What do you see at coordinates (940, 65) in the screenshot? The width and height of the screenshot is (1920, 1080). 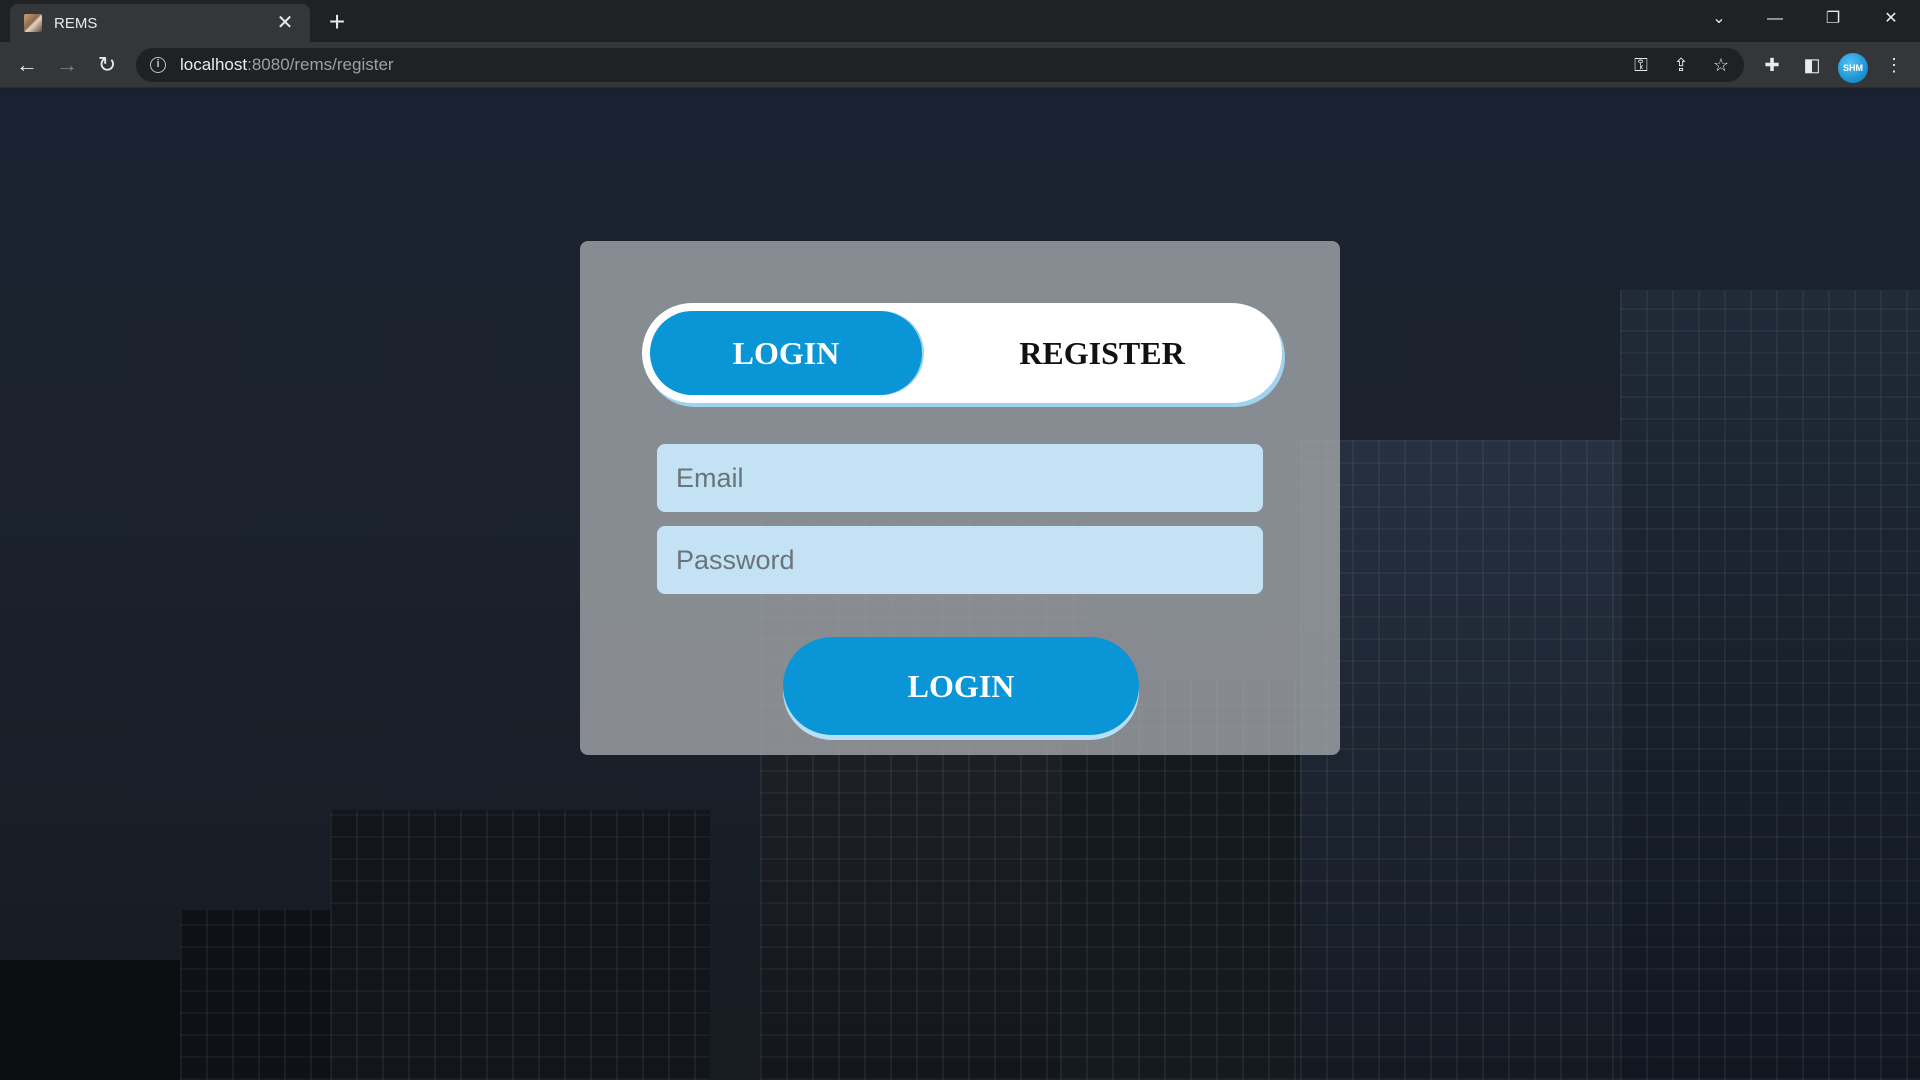 I see `address-bar: i localhost:8080/rems/register ⚿ ⇪ ☆` at bounding box center [940, 65].